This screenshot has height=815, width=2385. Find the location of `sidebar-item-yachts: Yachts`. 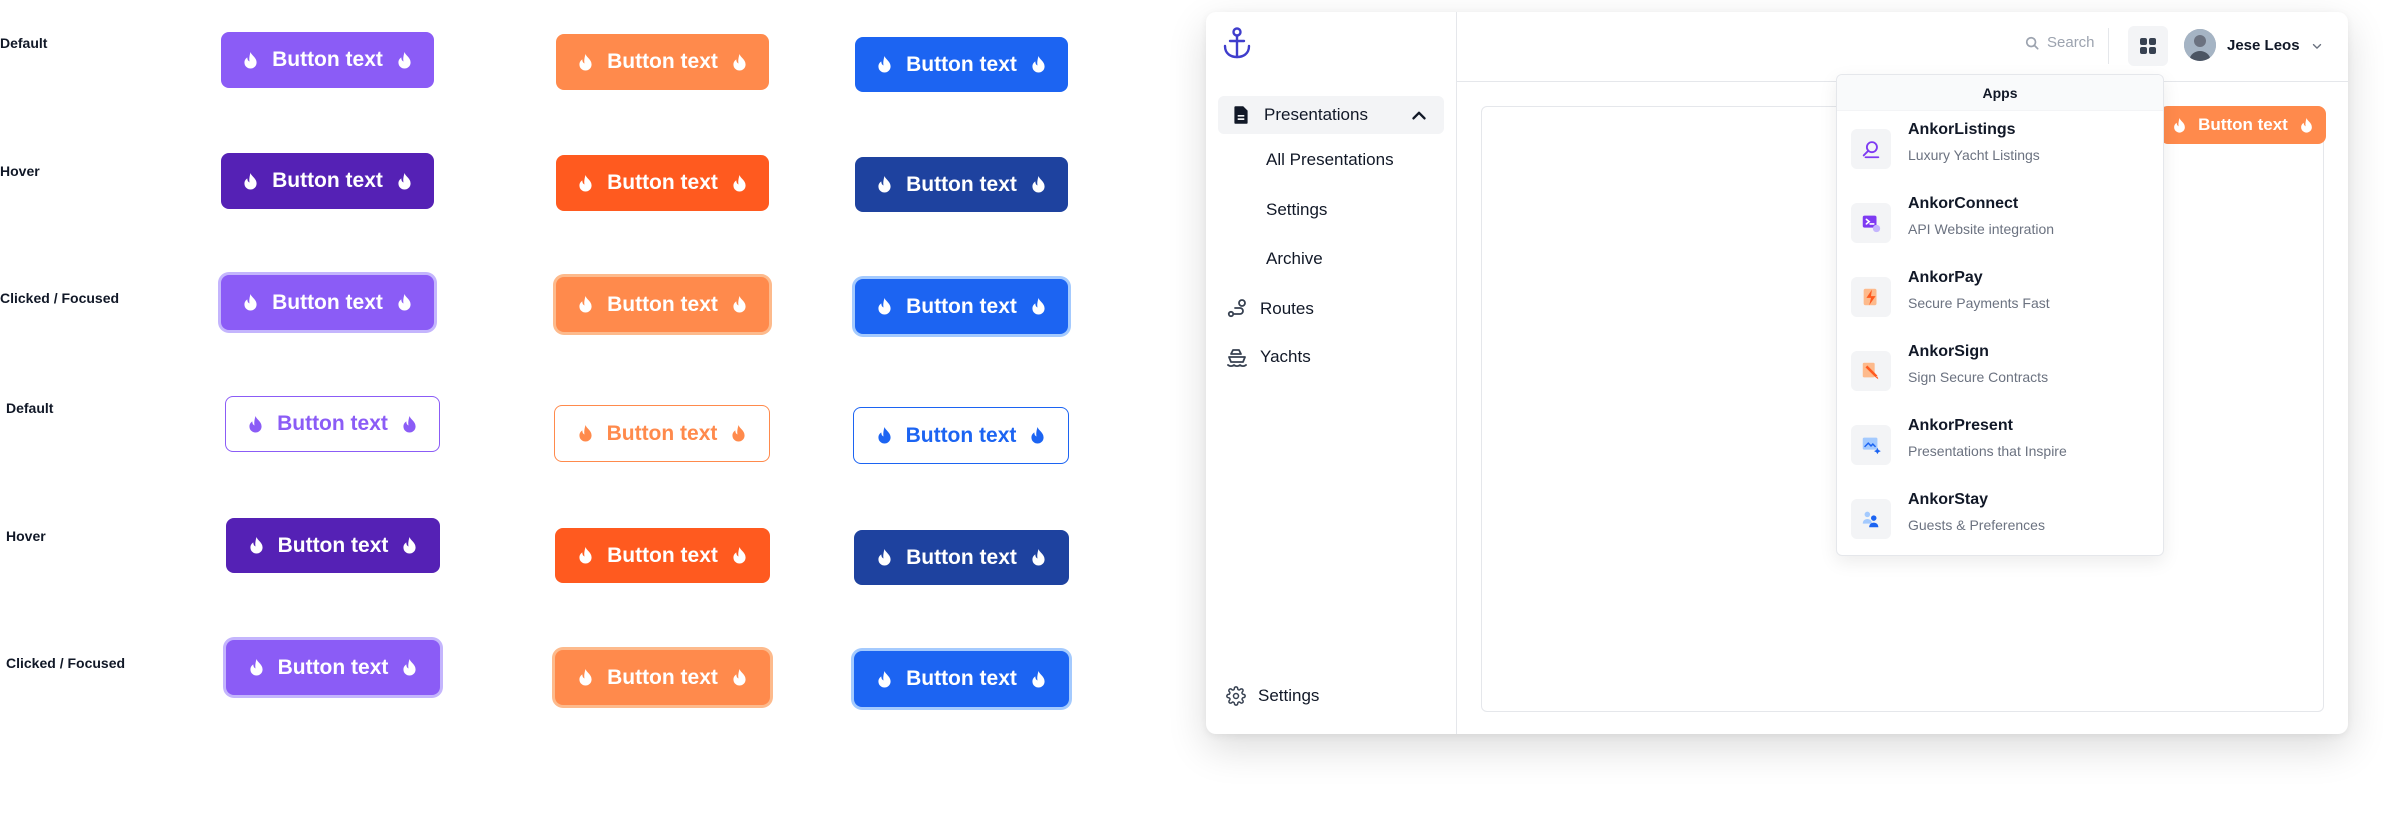

sidebar-item-yachts: Yachts is located at coordinates (1326, 357).